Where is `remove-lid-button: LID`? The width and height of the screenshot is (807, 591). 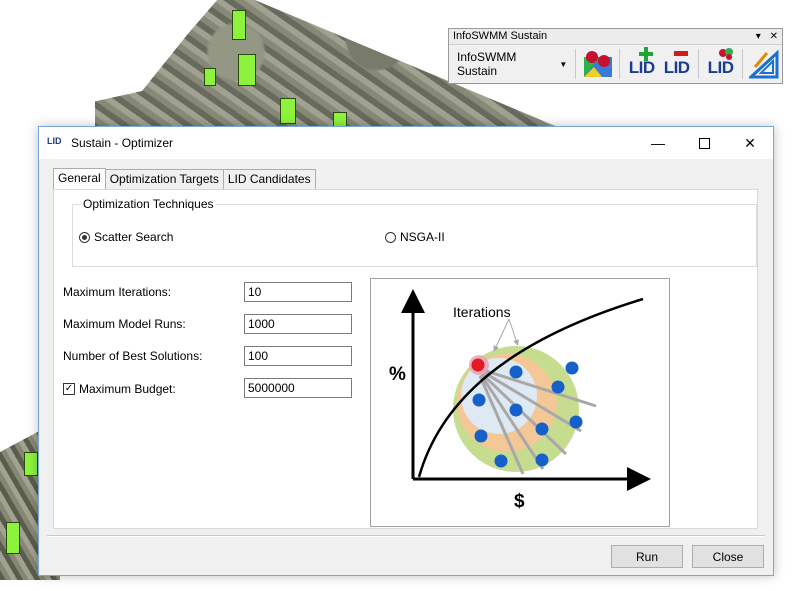 remove-lid-button: LID is located at coordinates (676, 64).